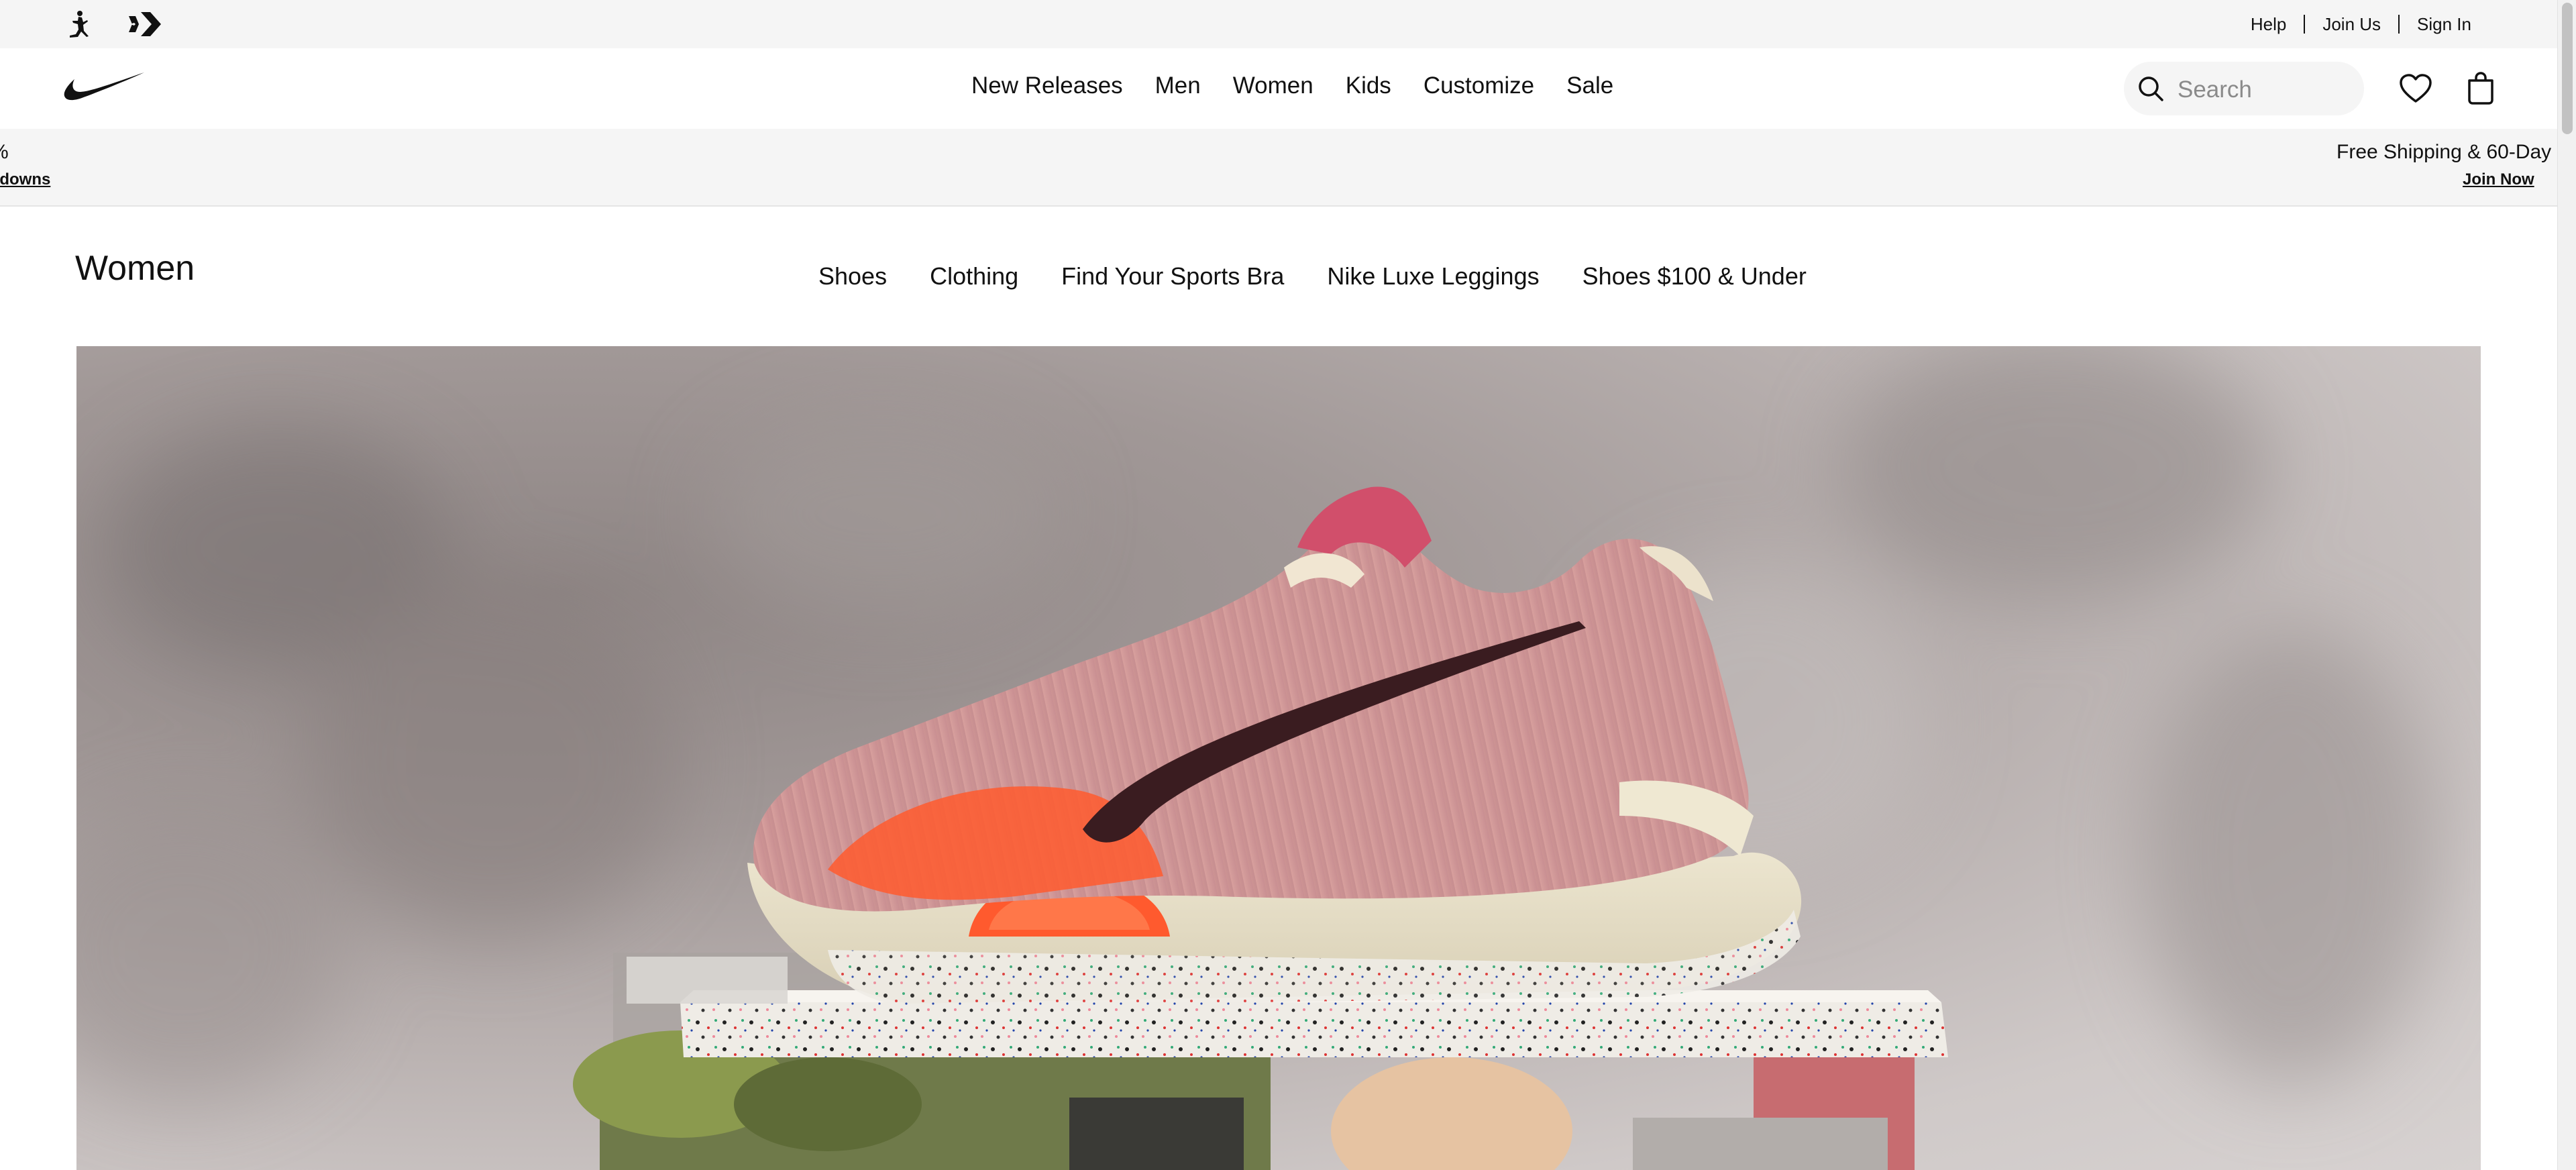 Image resolution: width=2576 pixels, height=1170 pixels. What do you see at coordinates (2151, 88) in the screenshot?
I see `search-icon` at bounding box center [2151, 88].